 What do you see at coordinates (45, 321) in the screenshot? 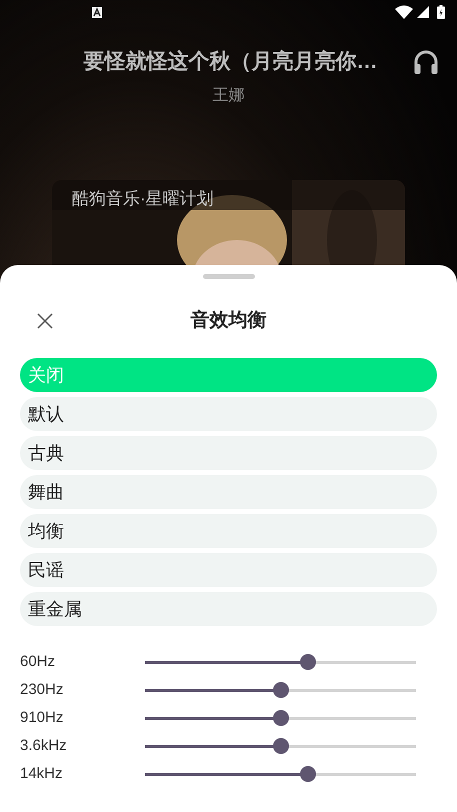
I see `close-icon` at bounding box center [45, 321].